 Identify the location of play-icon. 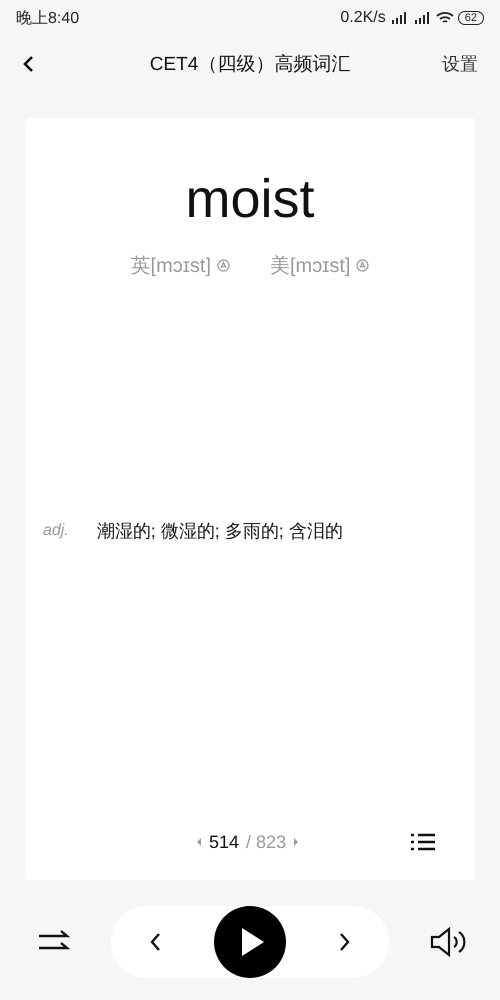
(250, 942).